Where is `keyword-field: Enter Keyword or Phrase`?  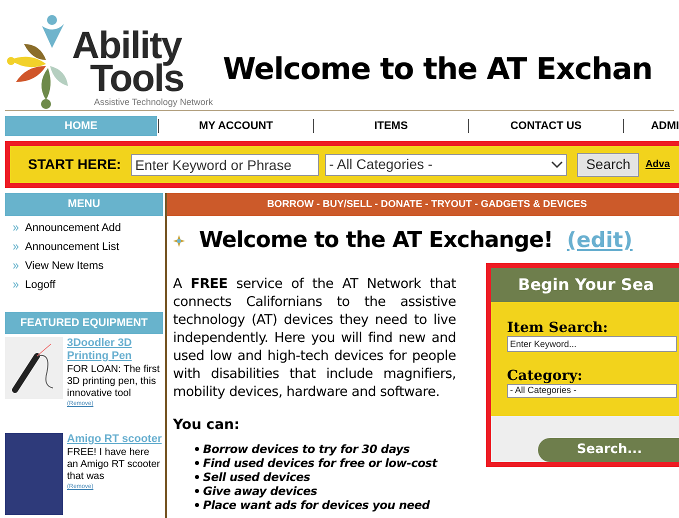 keyword-field: Enter Keyword or Phrase is located at coordinates (225, 165).